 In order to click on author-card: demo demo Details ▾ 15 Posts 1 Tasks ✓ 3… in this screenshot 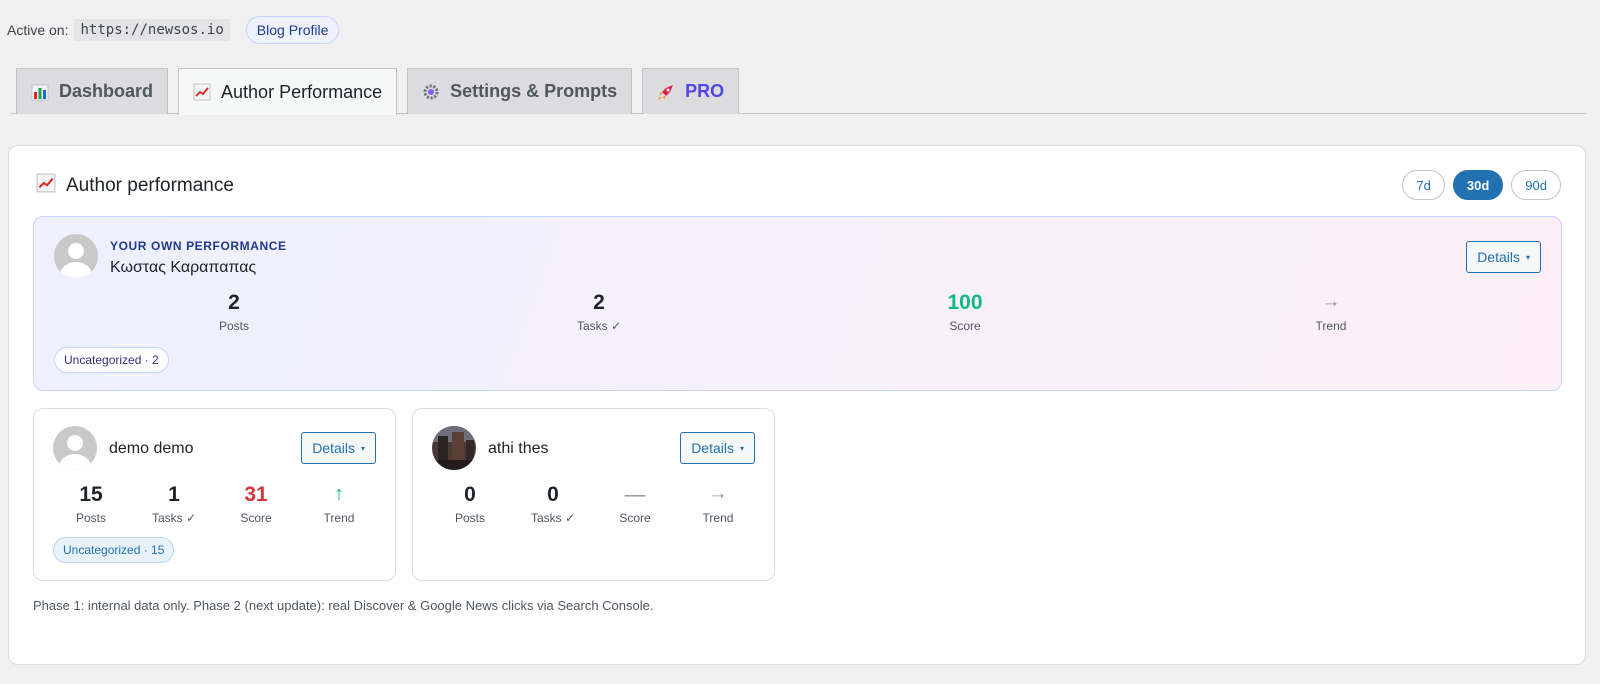, I will do `click(214, 494)`.